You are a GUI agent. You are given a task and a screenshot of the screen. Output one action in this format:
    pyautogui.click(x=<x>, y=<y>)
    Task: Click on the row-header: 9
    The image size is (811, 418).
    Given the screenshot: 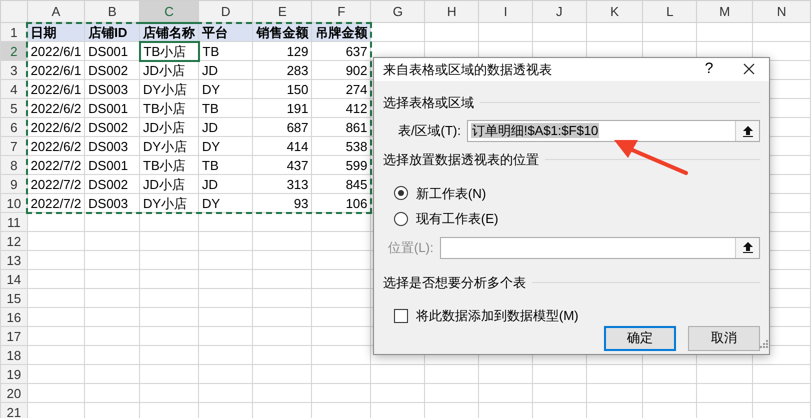 What is the action you would take?
    pyautogui.click(x=14, y=184)
    